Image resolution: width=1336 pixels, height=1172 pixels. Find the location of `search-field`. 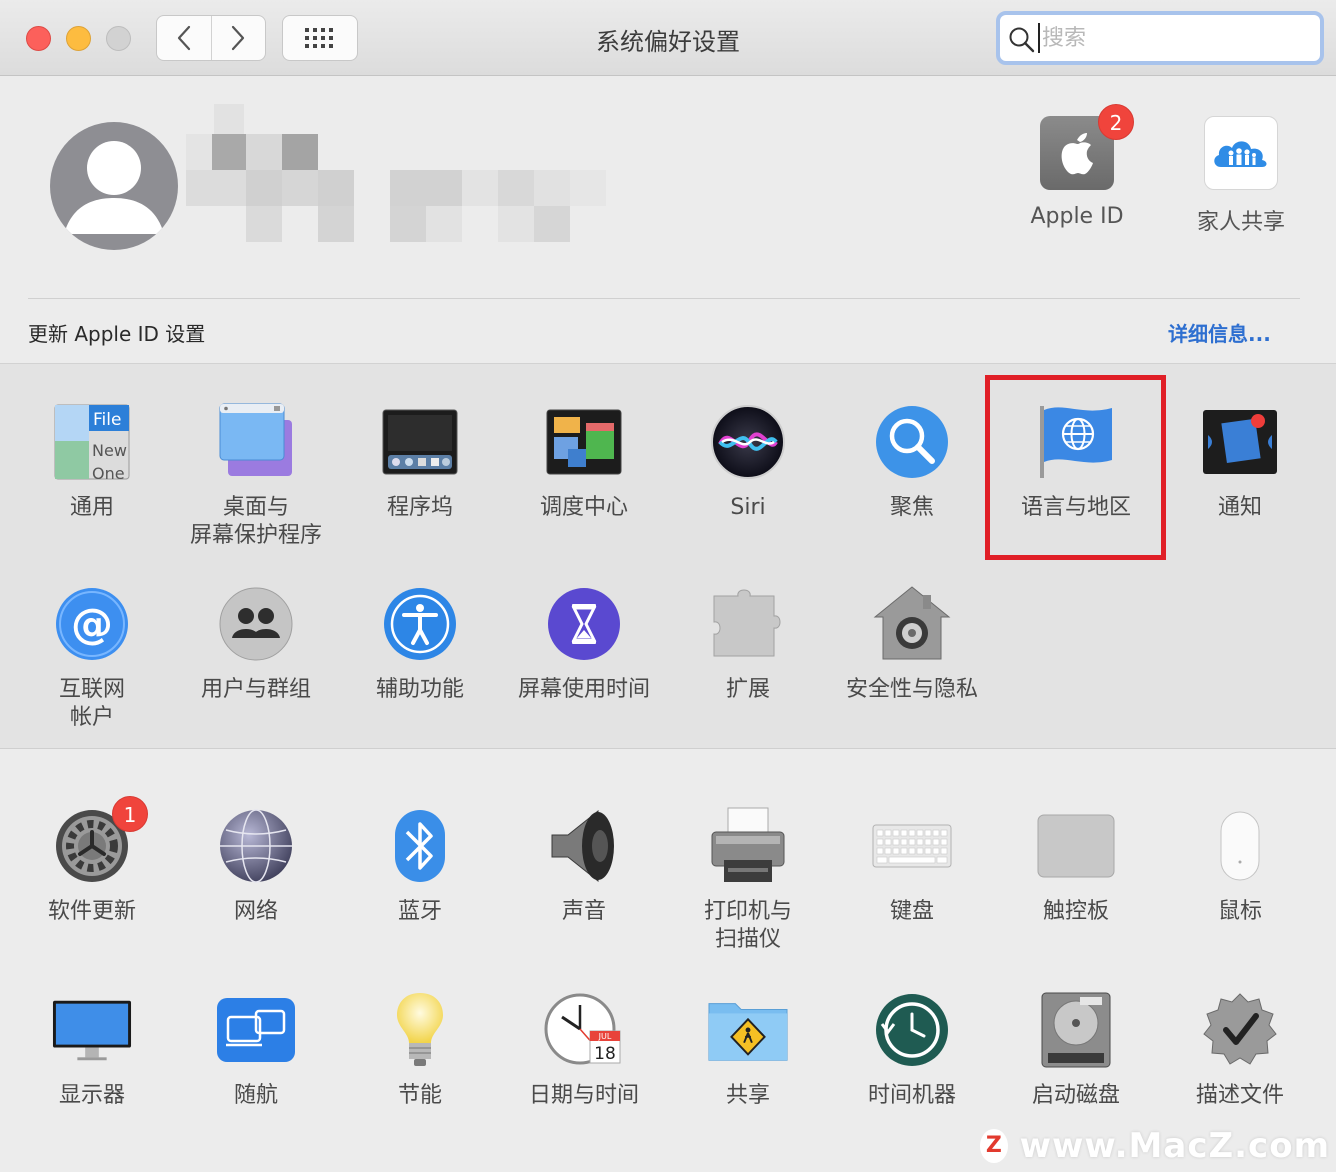

search-field is located at coordinates (1160, 38).